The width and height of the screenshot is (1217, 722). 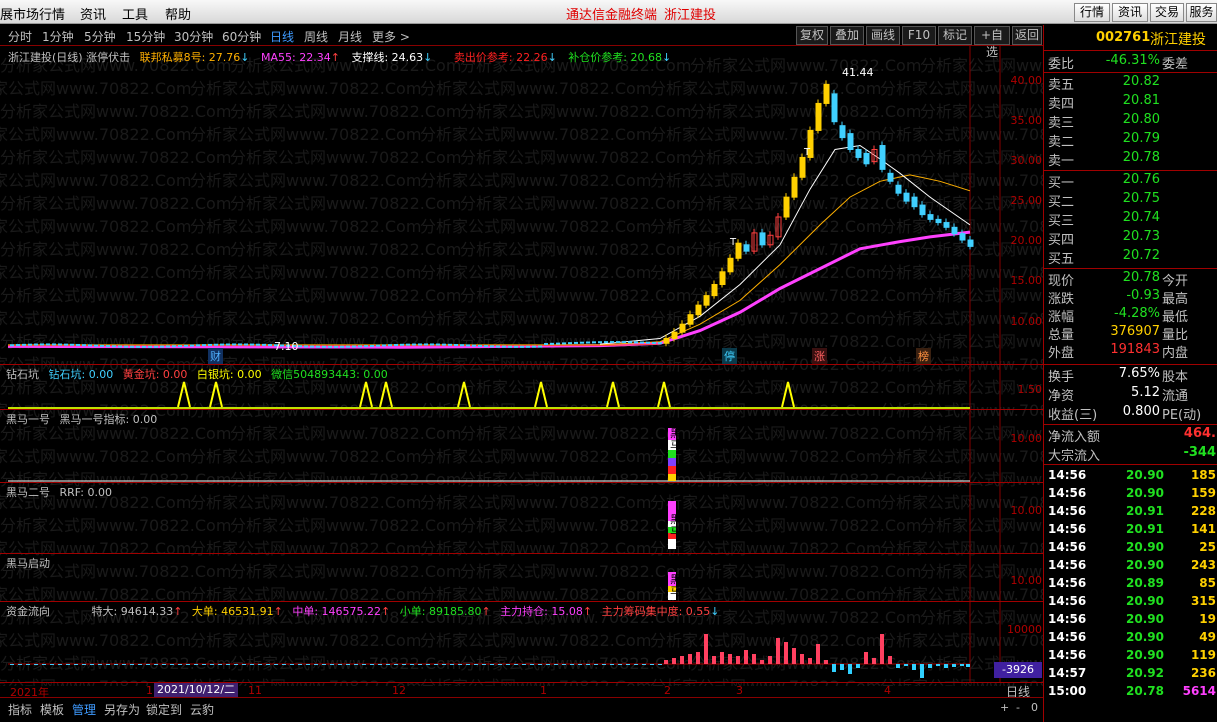 I want to click on quote-row: 涨跌 -0.93 最高, so click(x=1118, y=297).